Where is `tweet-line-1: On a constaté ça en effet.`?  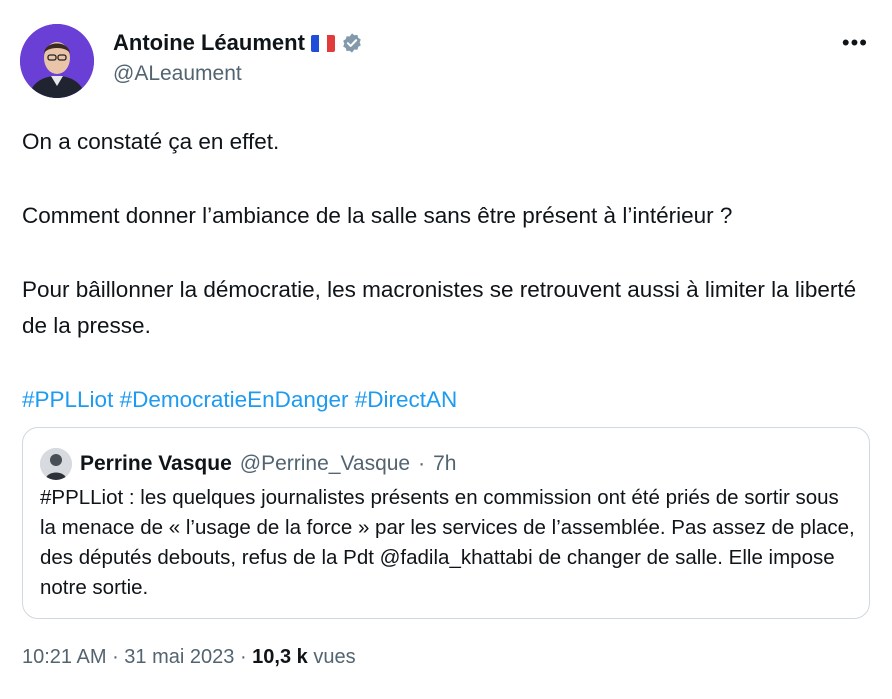
tweet-line-1: On a constaté ça en effet. is located at coordinates (151, 141).